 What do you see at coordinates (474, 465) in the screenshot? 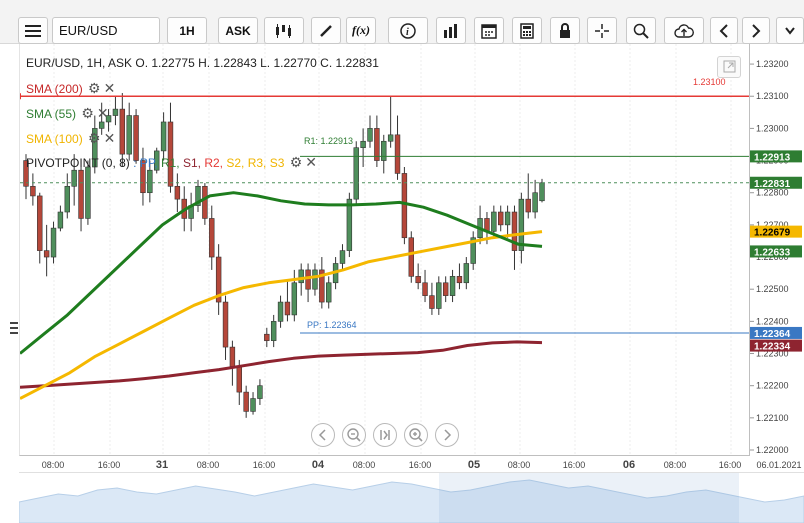
I see `time-tick-label: 05` at bounding box center [474, 465].